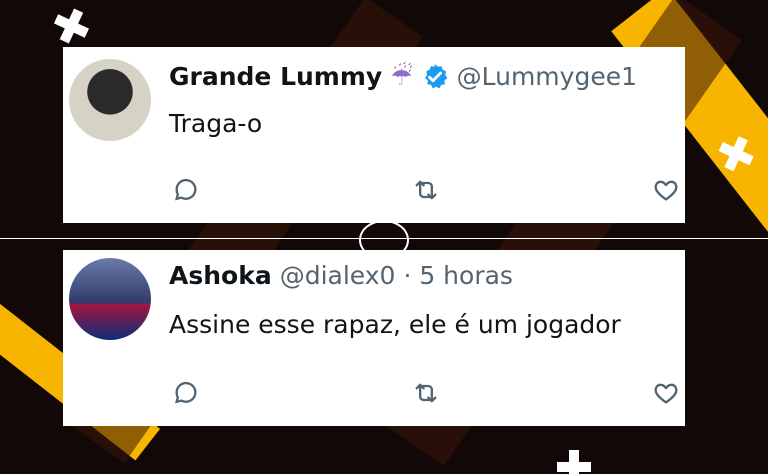  Describe the element at coordinates (216, 123) in the screenshot. I see `tweet-text: Traga-o` at that location.